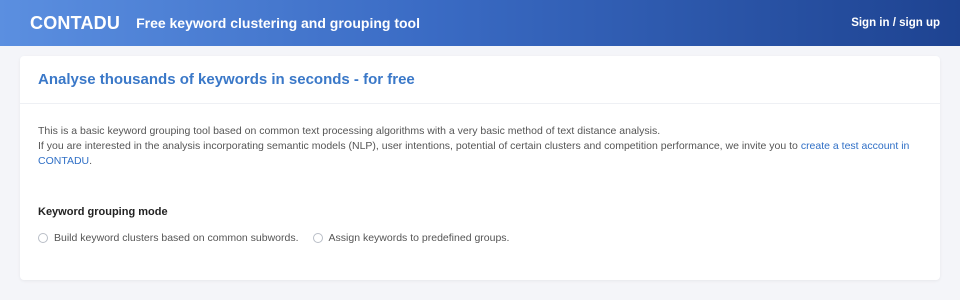 Image resolution: width=960 pixels, height=300 pixels. What do you see at coordinates (75, 23) in the screenshot?
I see `contadu-logo: CONTADU` at bounding box center [75, 23].